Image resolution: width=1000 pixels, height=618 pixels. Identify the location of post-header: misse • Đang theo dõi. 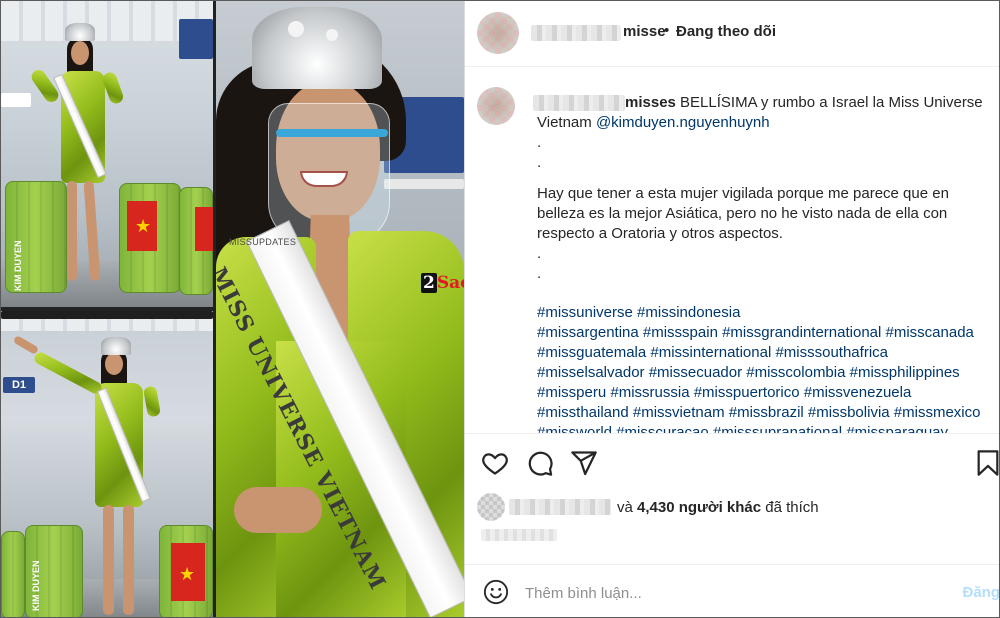
(732, 34).